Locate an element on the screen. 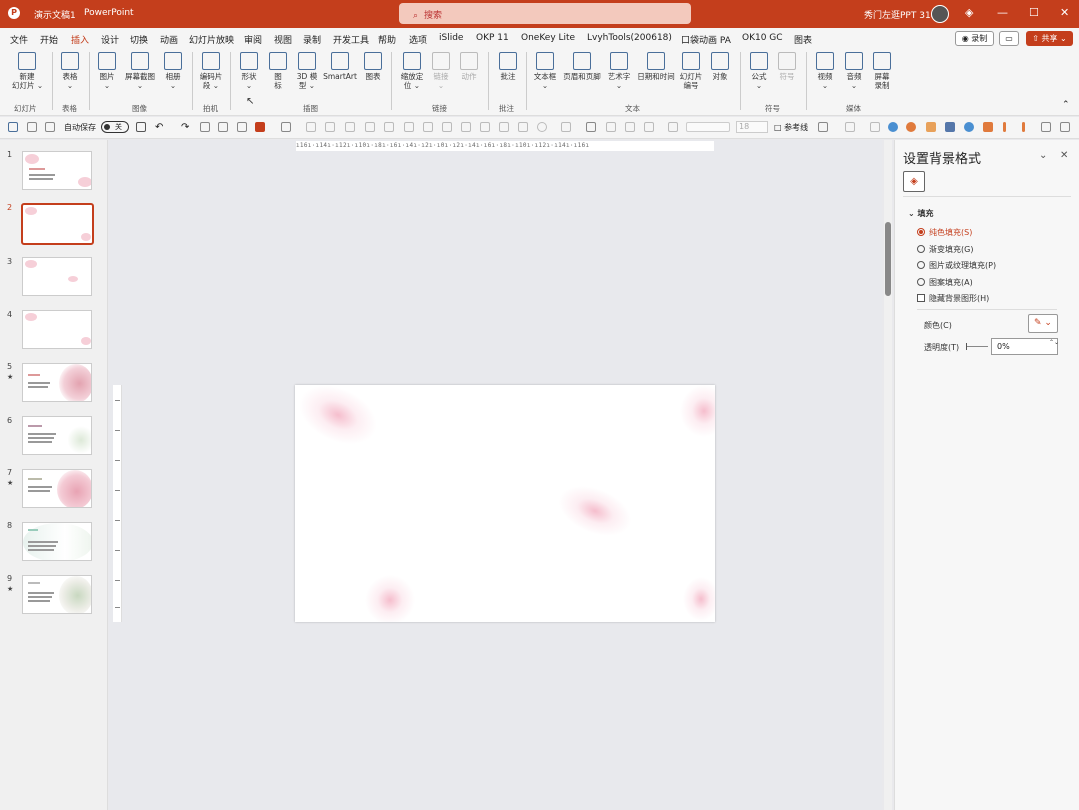 This screenshot has width=1079, height=810. font-size-select: 18 is located at coordinates (752, 127).